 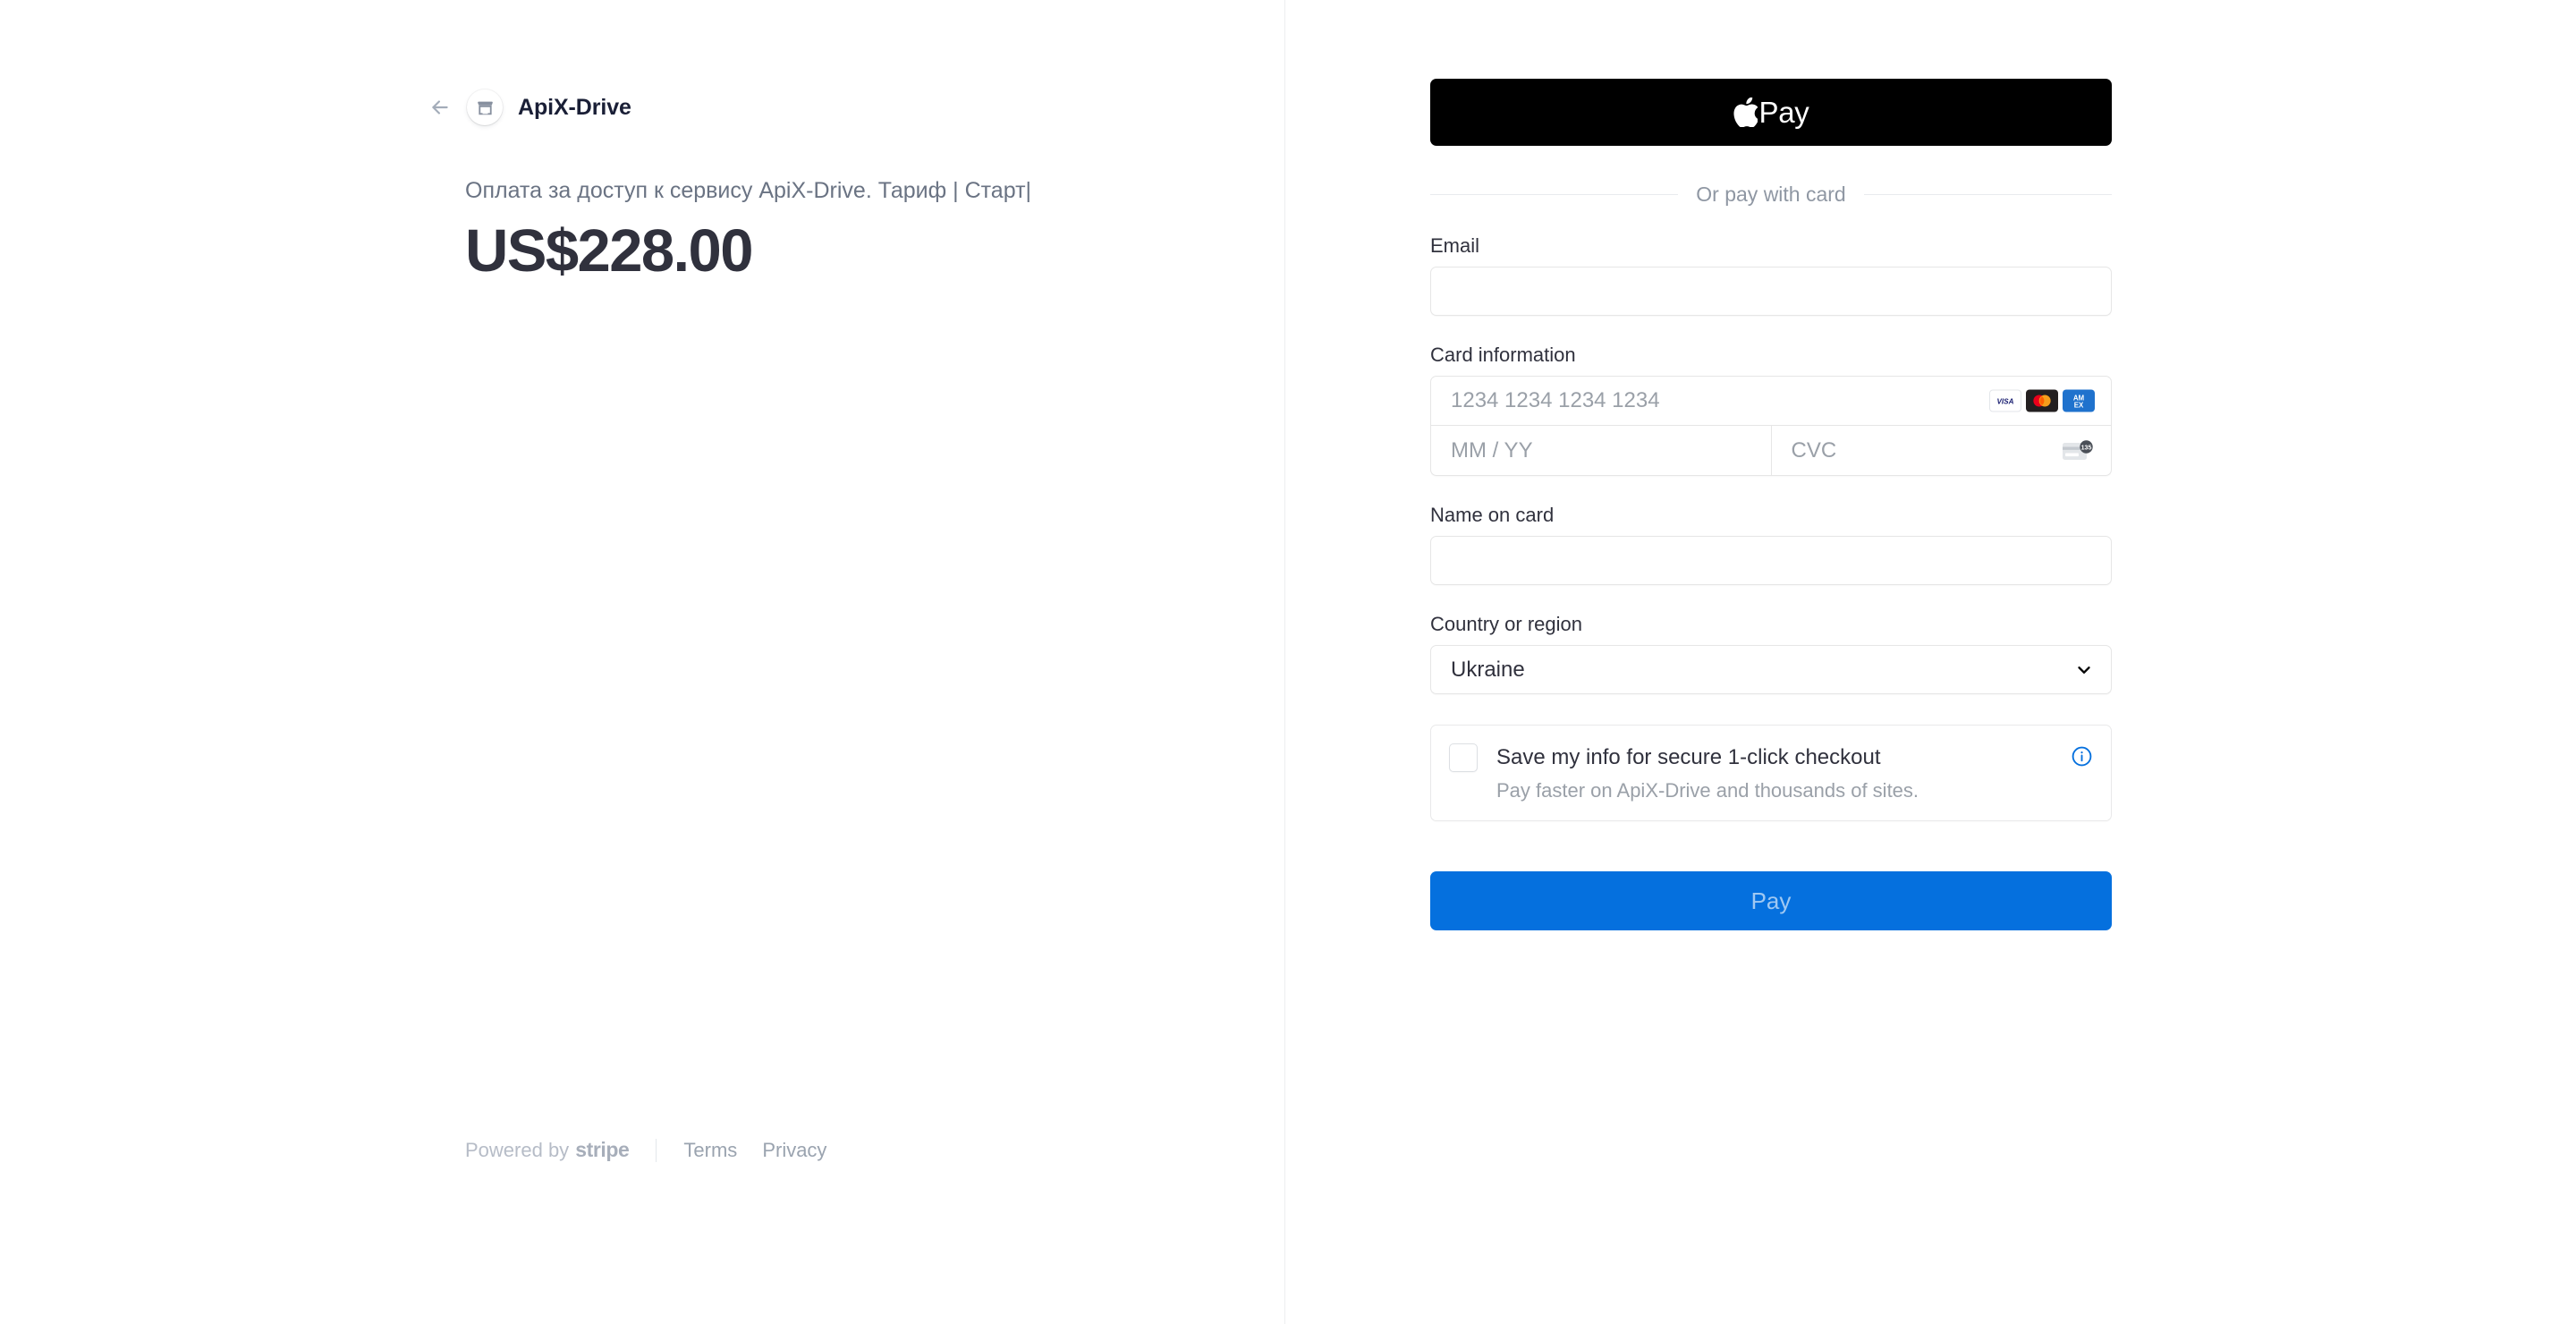 I want to click on card-information-box: VISA, so click(x=1771, y=426).